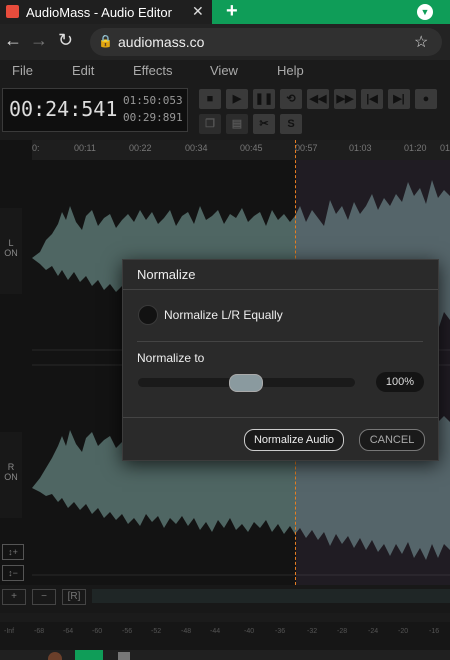 The width and height of the screenshot is (450, 660). Describe the element at coordinates (11, 243) in the screenshot. I see `channel-left-name: L` at that location.